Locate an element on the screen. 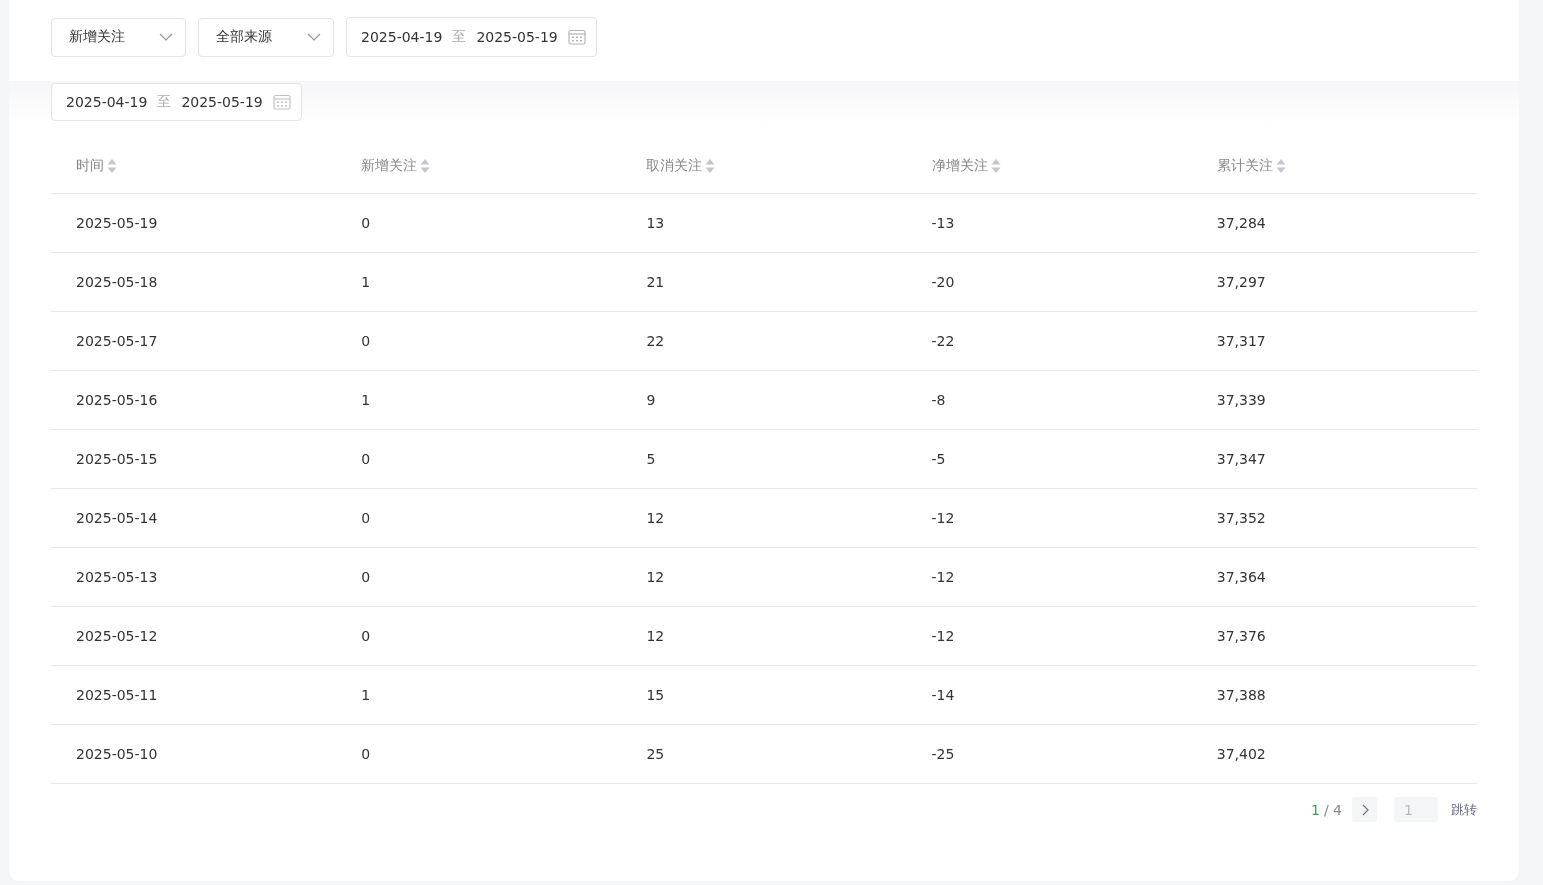 This screenshot has width=1543, height=885. table-cell: 22 is located at coordinates (655, 341).